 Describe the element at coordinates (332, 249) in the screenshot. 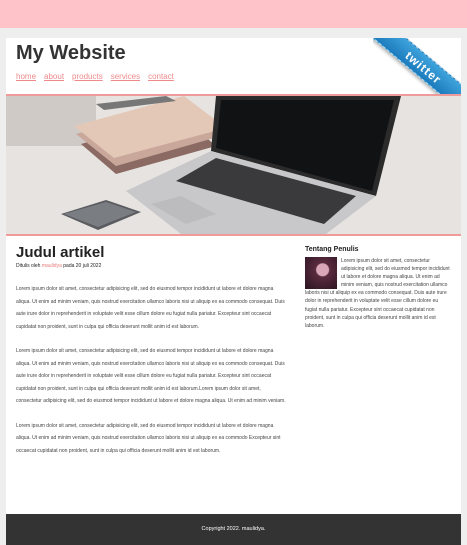

I see `sidebar-title: Tentang Penulis` at that location.